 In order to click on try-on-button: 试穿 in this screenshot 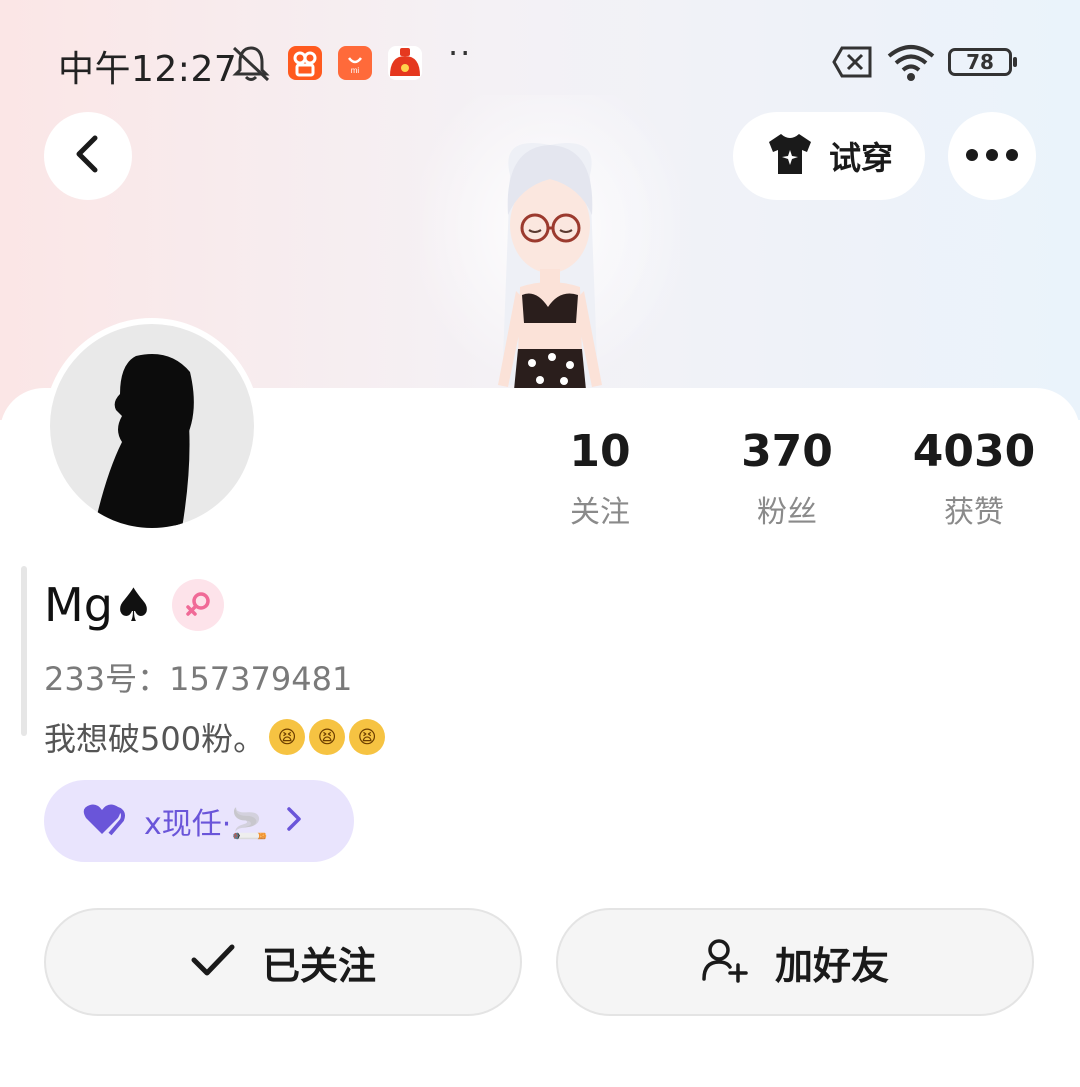, I will do `click(829, 156)`.